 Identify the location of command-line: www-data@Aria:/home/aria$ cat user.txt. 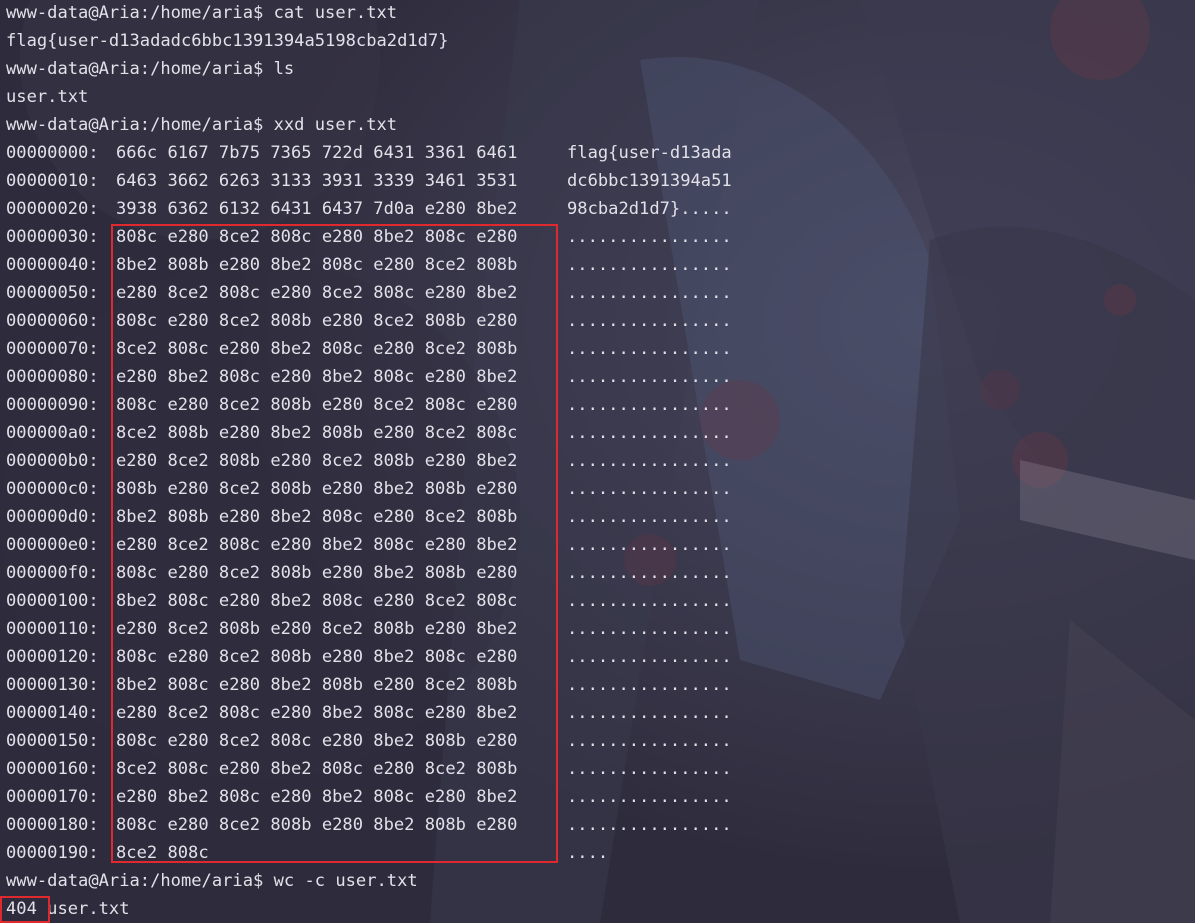
(202, 13).